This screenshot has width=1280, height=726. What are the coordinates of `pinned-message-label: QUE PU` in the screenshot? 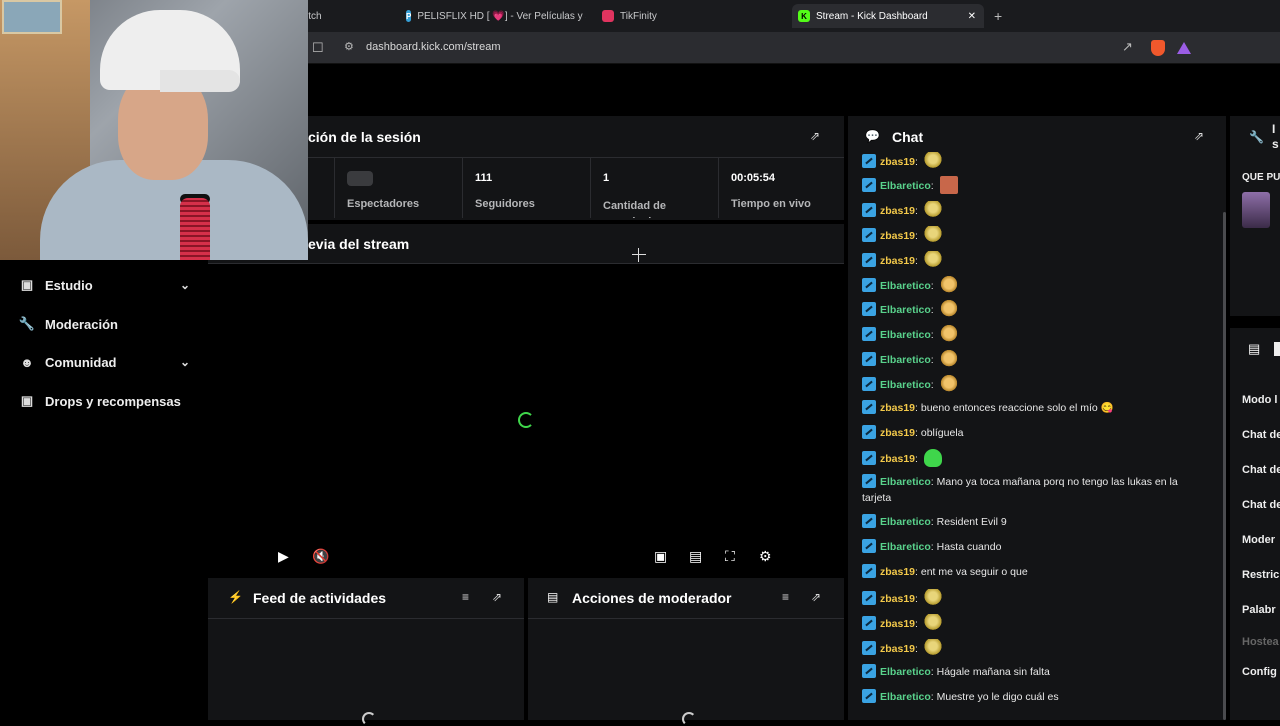 It's located at (1261, 177).